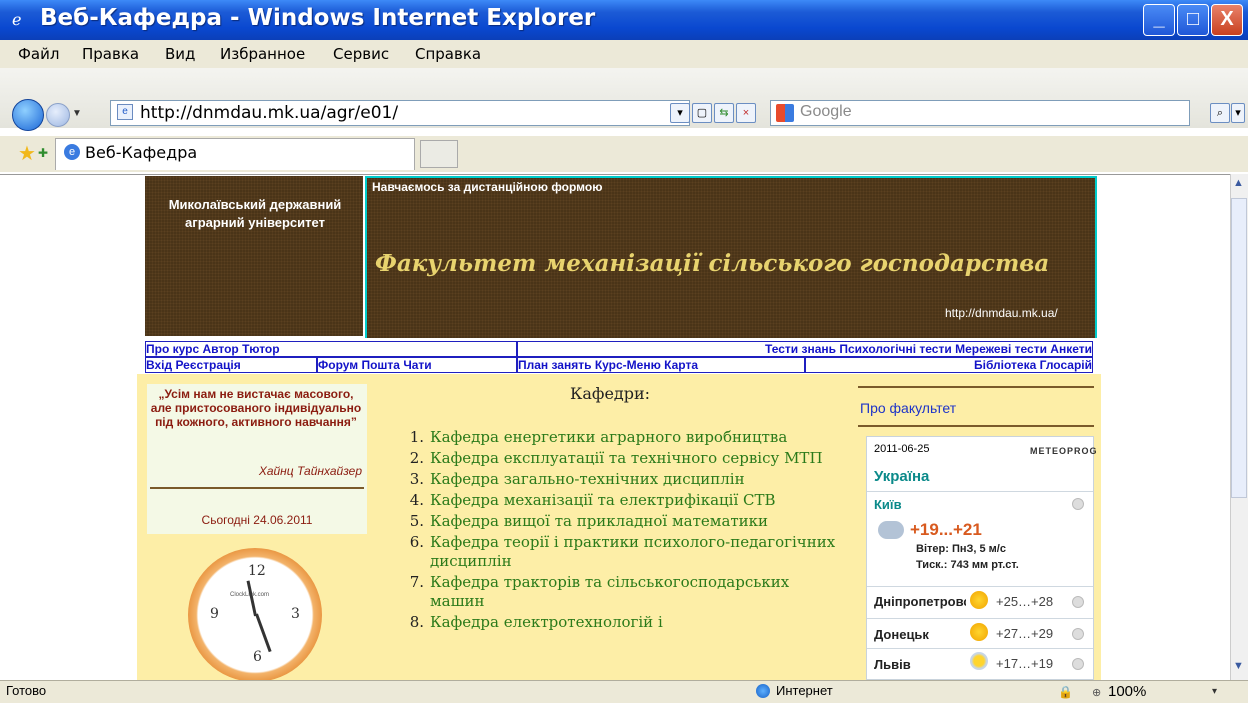  What do you see at coordinates (902, 476) in the screenshot?
I see `weather-country: Україна` at bounding box center [902, 476].